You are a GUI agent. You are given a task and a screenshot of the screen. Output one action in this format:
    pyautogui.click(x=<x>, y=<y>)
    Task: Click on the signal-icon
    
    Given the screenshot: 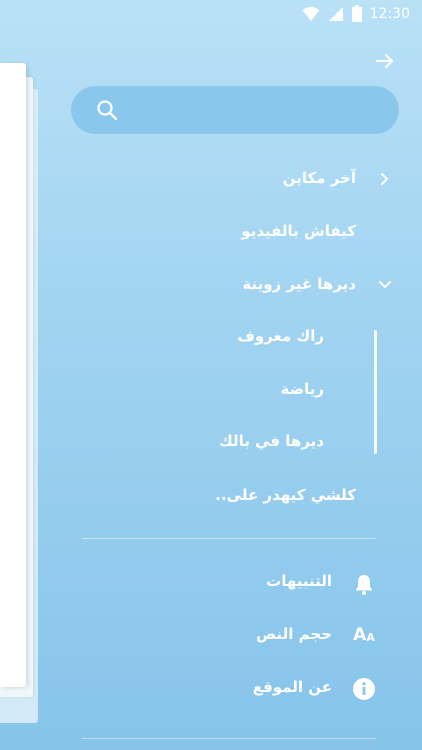 What is the action you would take?
    pyautogui.click(x=335, y=13)
    